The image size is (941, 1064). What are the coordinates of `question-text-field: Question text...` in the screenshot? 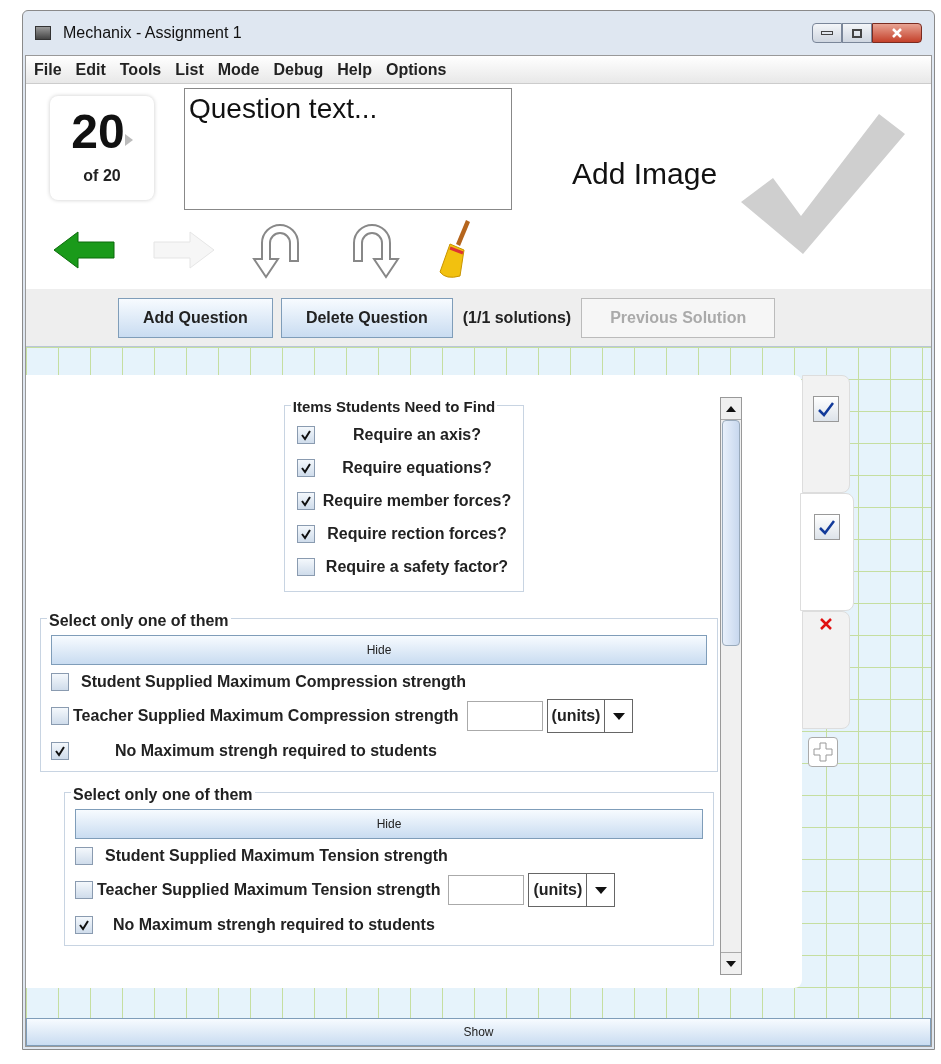 It's located at (348, 149).